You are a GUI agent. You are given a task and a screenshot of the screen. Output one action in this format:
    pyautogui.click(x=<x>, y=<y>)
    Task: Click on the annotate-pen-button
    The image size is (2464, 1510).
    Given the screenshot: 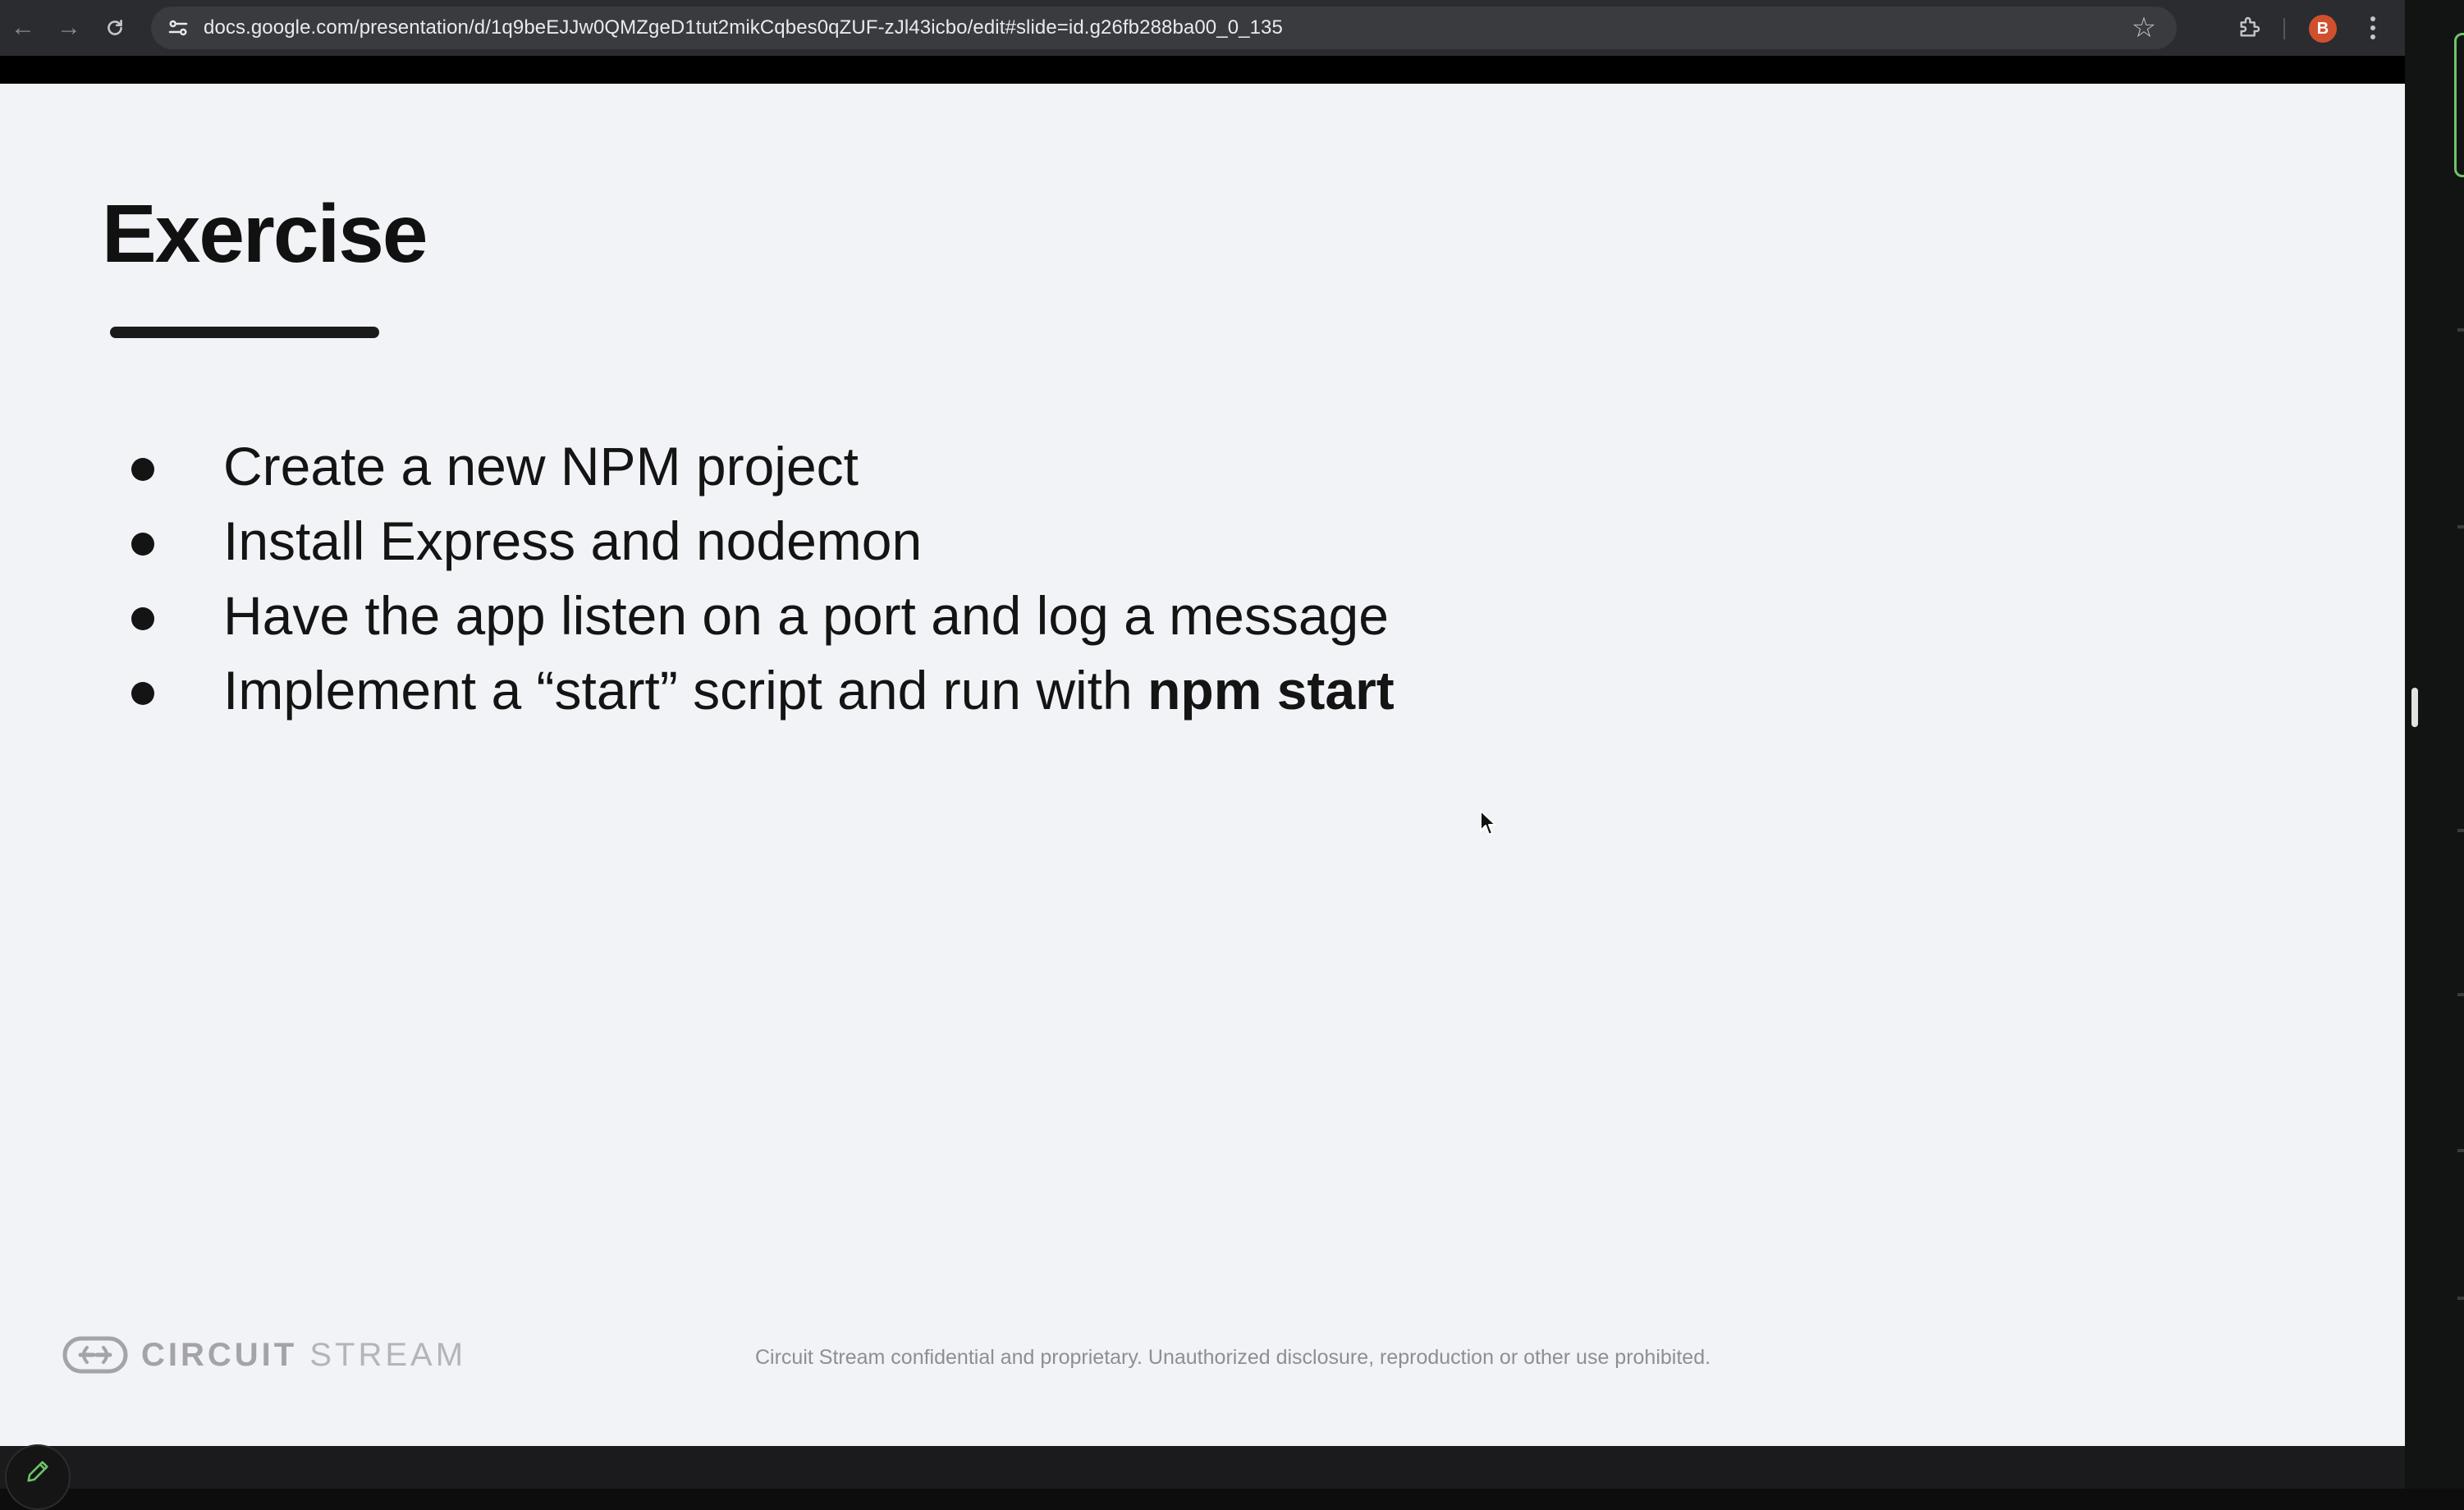 What is the action you would take?
    pyautogui.click(x=38, y=1477)
    